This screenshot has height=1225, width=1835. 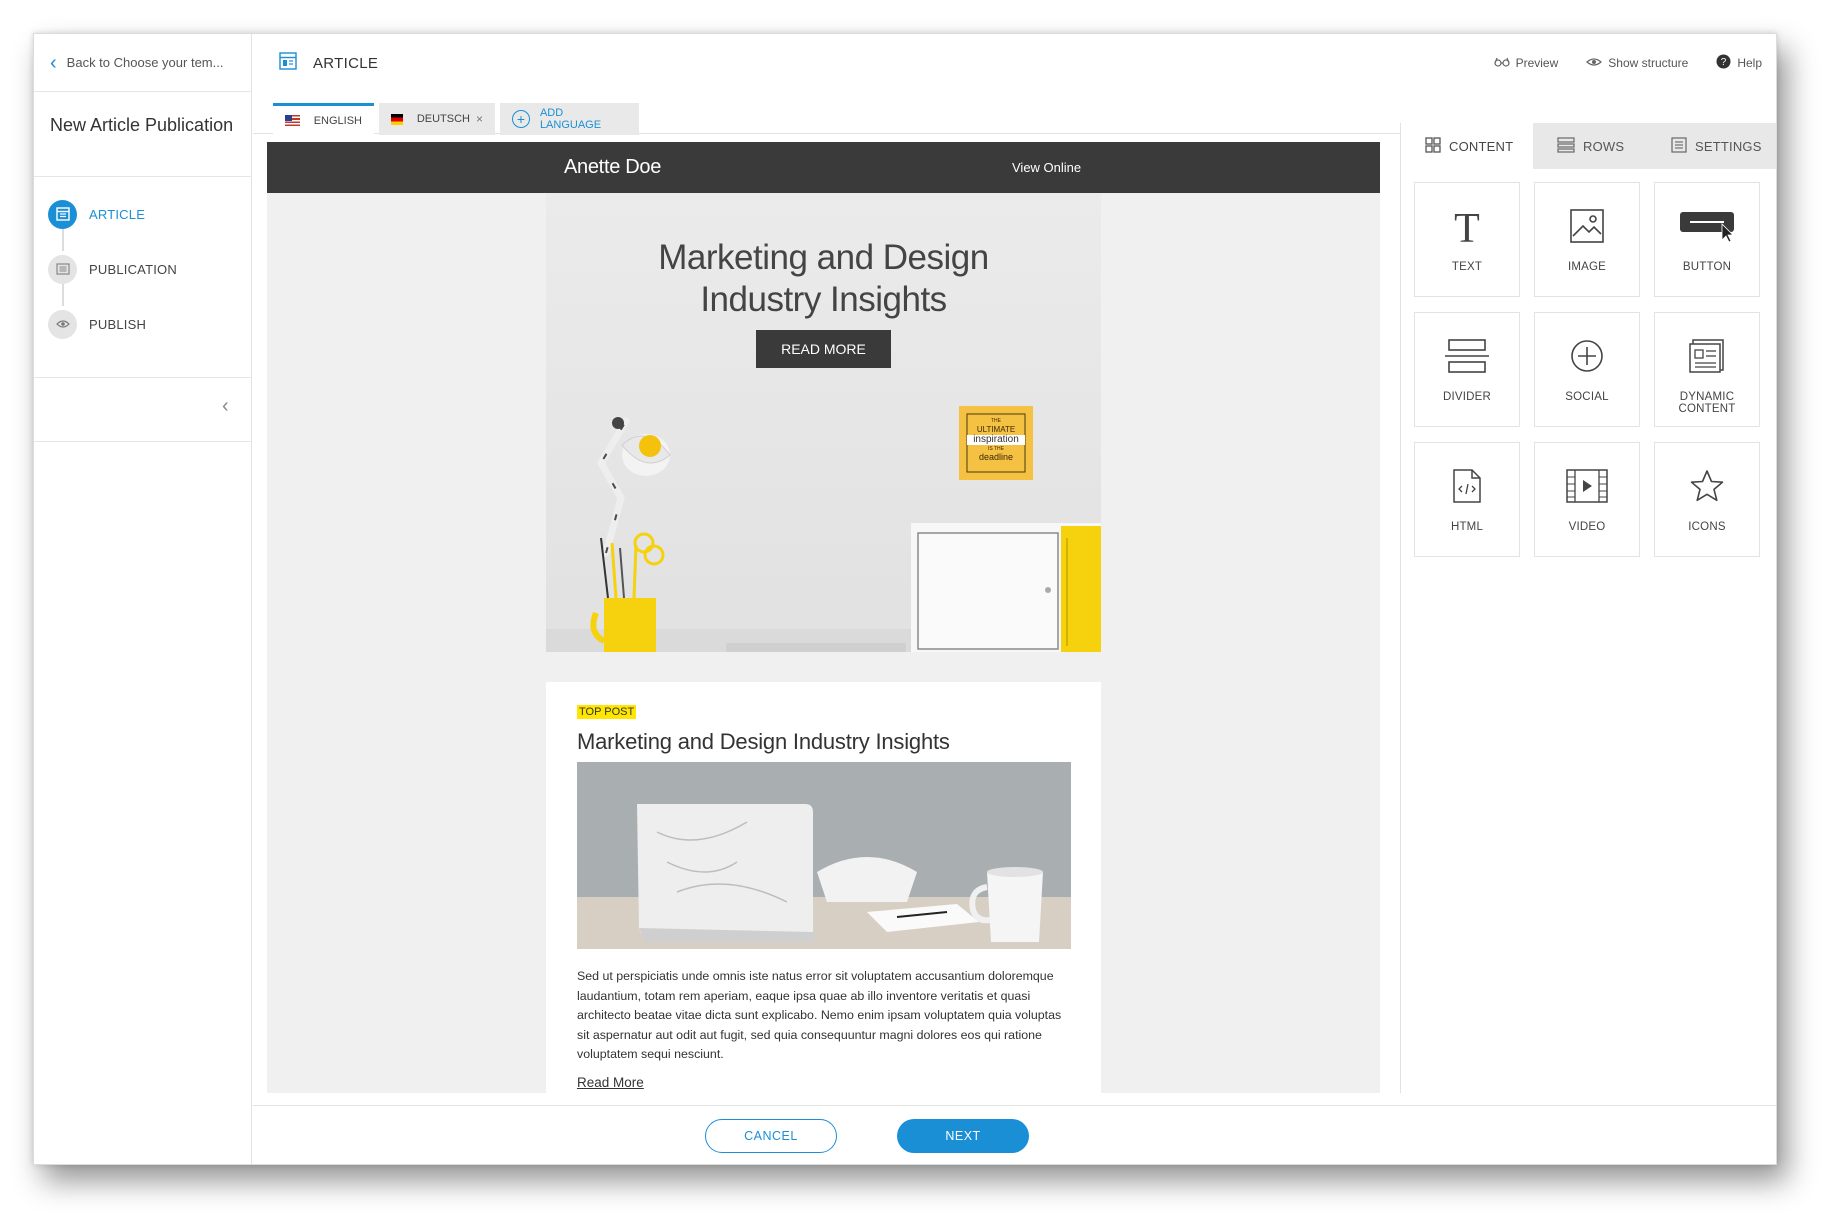 I want to click on video-icon, so click(x=1587, y=486).